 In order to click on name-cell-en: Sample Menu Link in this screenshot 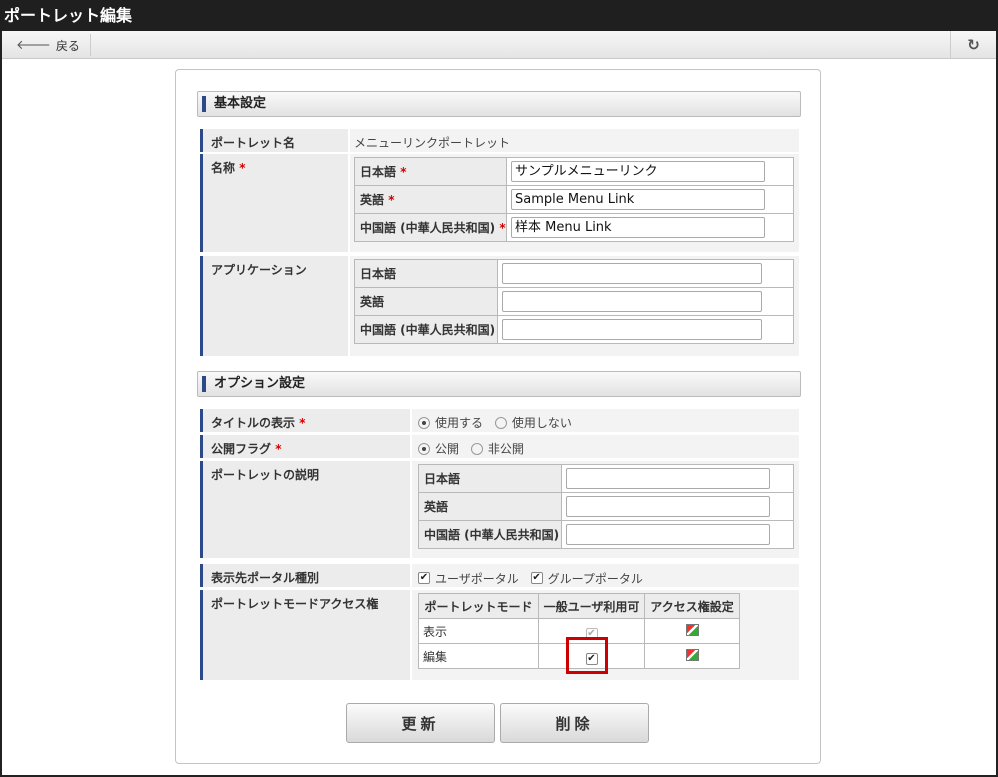, I will do `click(650, 199)`.